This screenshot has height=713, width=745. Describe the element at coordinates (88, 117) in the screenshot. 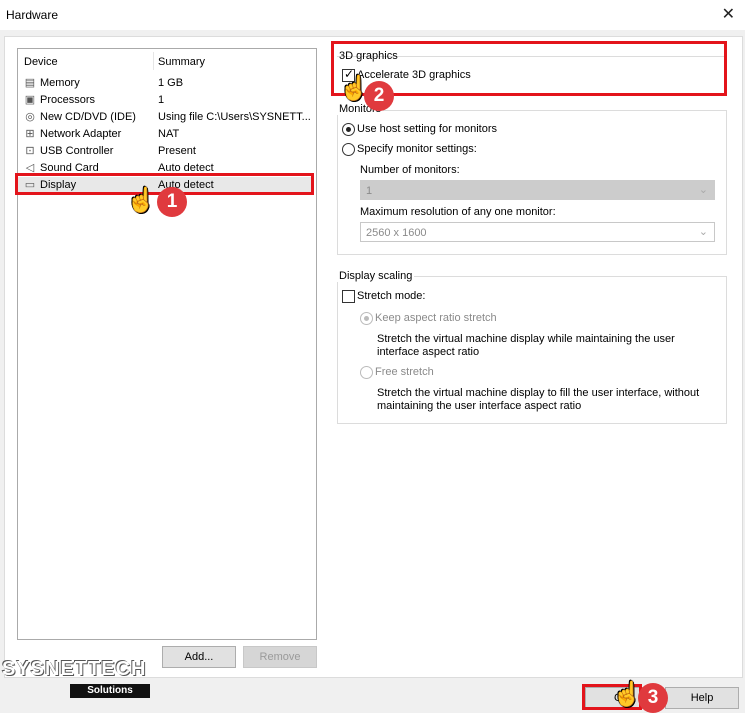

I see `device-name: New CD/DVD (IDE)` at that location.